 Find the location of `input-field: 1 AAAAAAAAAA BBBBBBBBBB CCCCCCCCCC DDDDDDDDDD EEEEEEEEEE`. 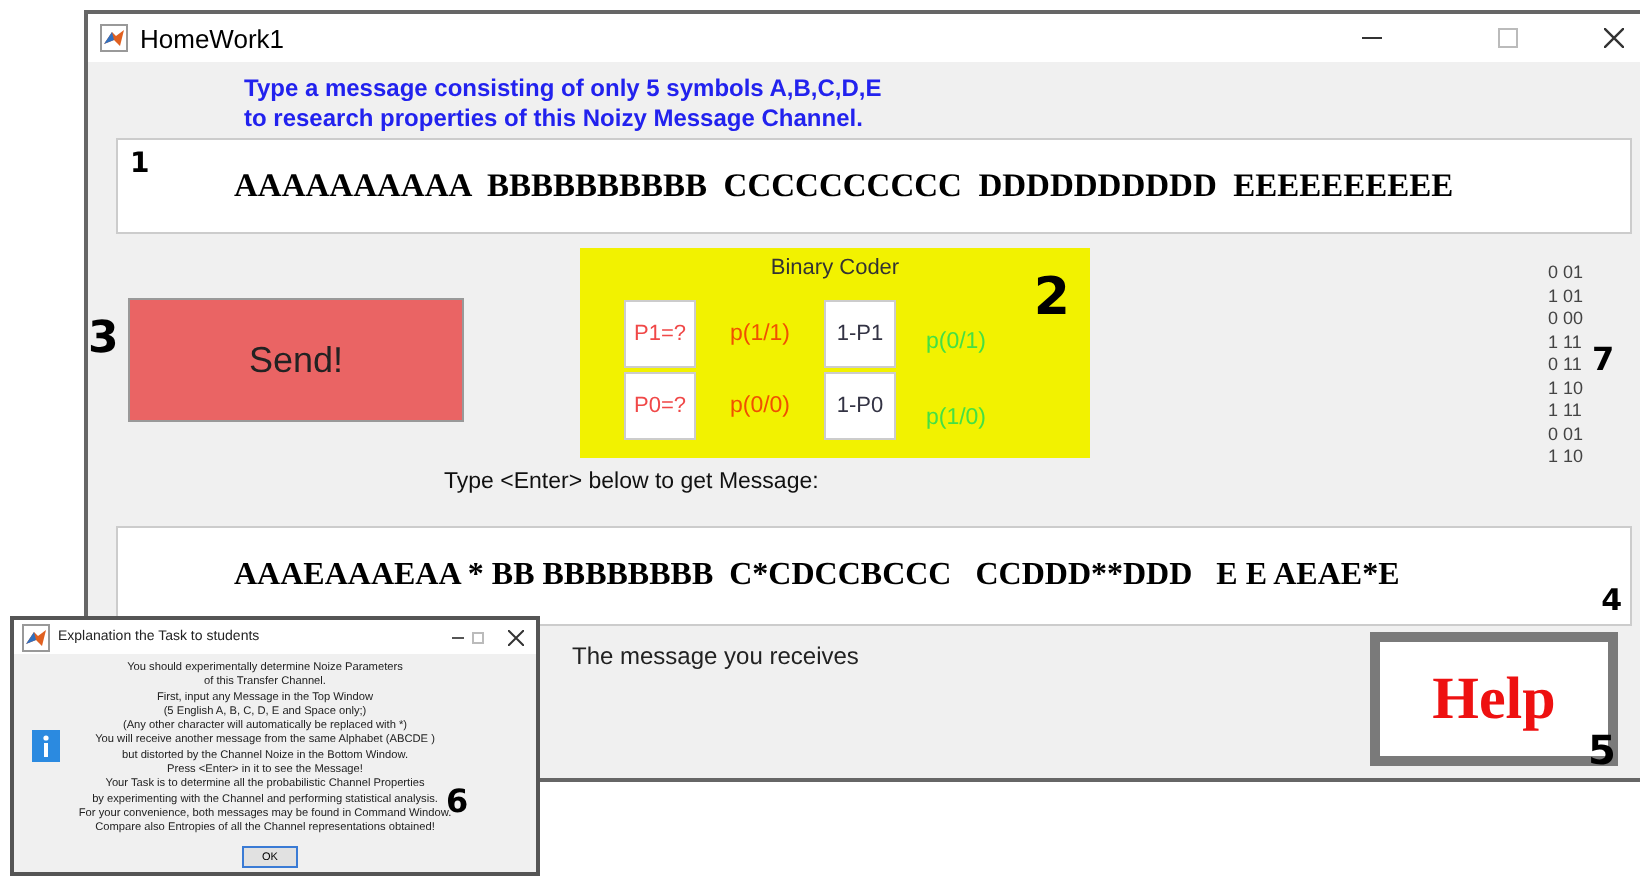

input-field: 1 AAAAAAAAAA BBBBBBBBBB CCCCCCCCCC DDDDDDDDDD EEEEEEEEEE is located at coordinates (874, 186).